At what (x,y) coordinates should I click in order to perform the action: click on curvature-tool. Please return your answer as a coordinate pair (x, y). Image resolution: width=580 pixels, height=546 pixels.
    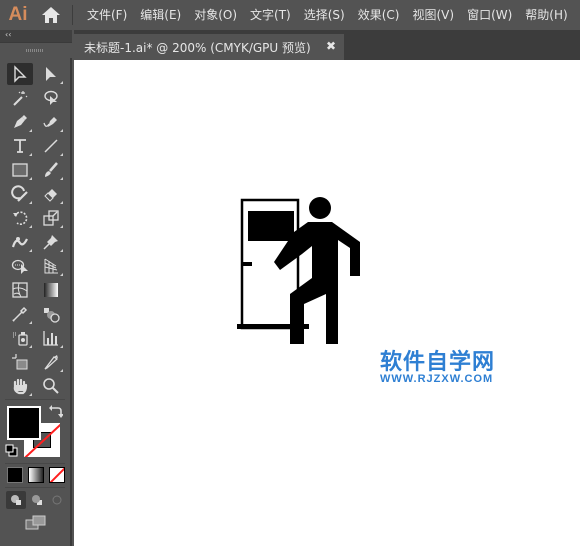
    Looking at the image, I should click on (51, 122).